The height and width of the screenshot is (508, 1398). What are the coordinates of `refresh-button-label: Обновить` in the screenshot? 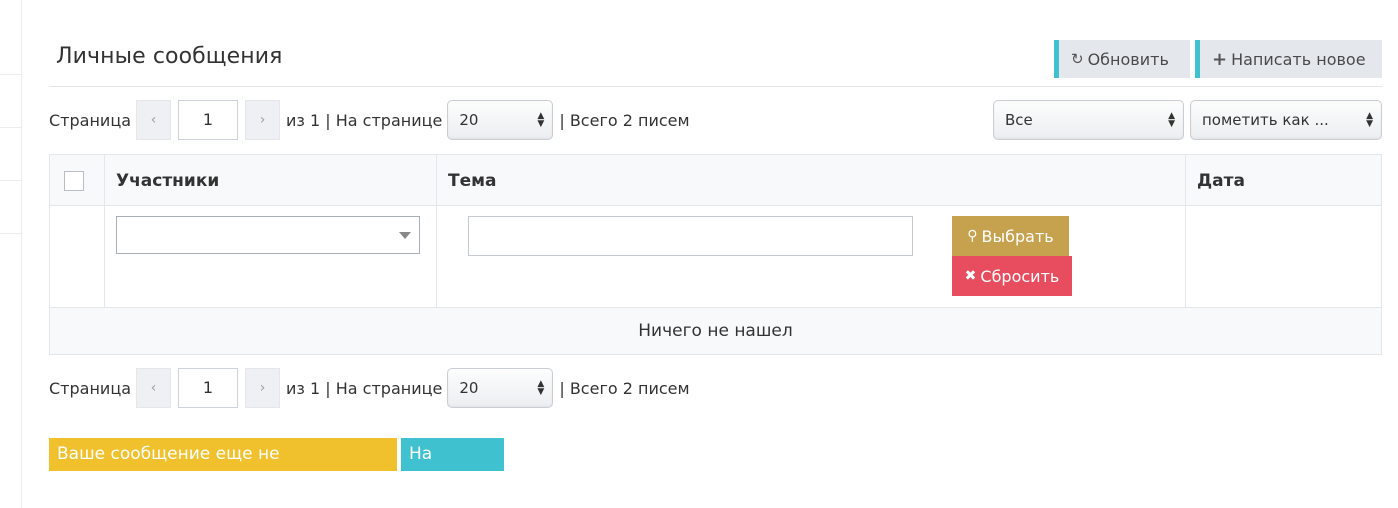 It's located at (1128, 59).